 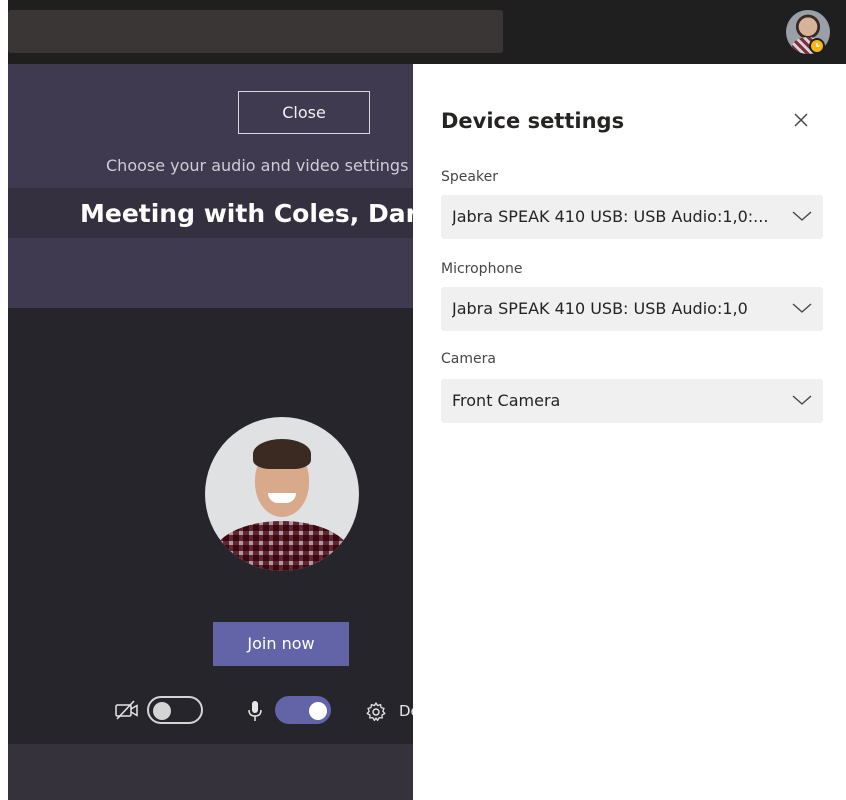 What do you see at coordinates (632, 401) in the screenshot?
I see `camera-select: Front Camera` at bounding box center [632, 401].